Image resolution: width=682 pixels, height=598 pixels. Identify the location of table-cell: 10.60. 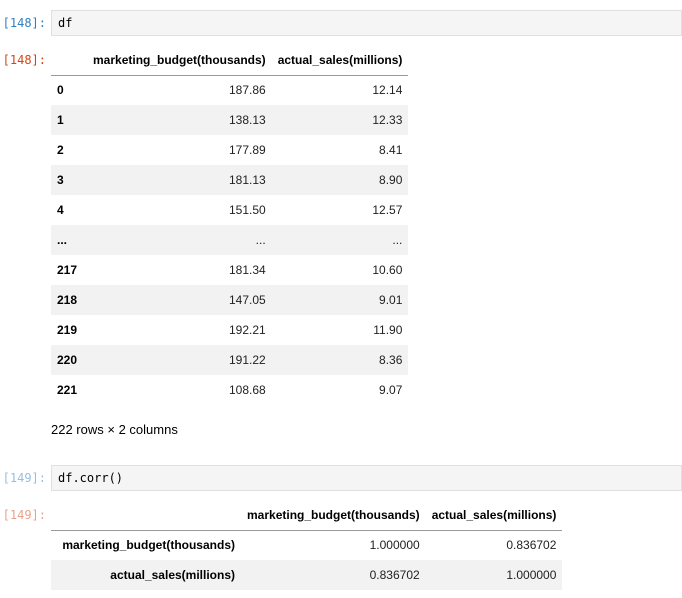
(387, 270).